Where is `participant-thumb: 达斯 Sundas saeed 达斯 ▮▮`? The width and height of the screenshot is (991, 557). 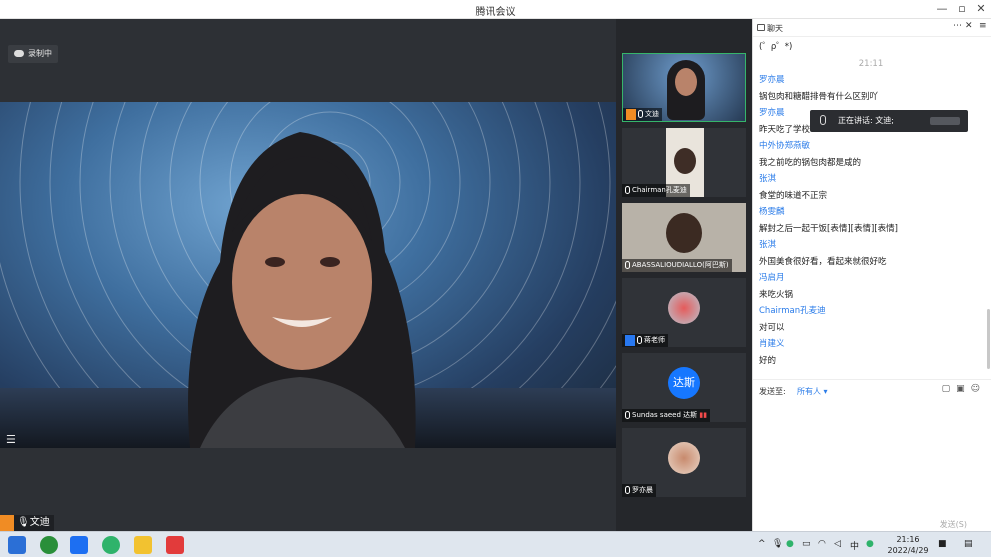 participant-thumb: 达斯 Sundas saeed 达斯 ▮▮ is located at coordinates (684, 387).